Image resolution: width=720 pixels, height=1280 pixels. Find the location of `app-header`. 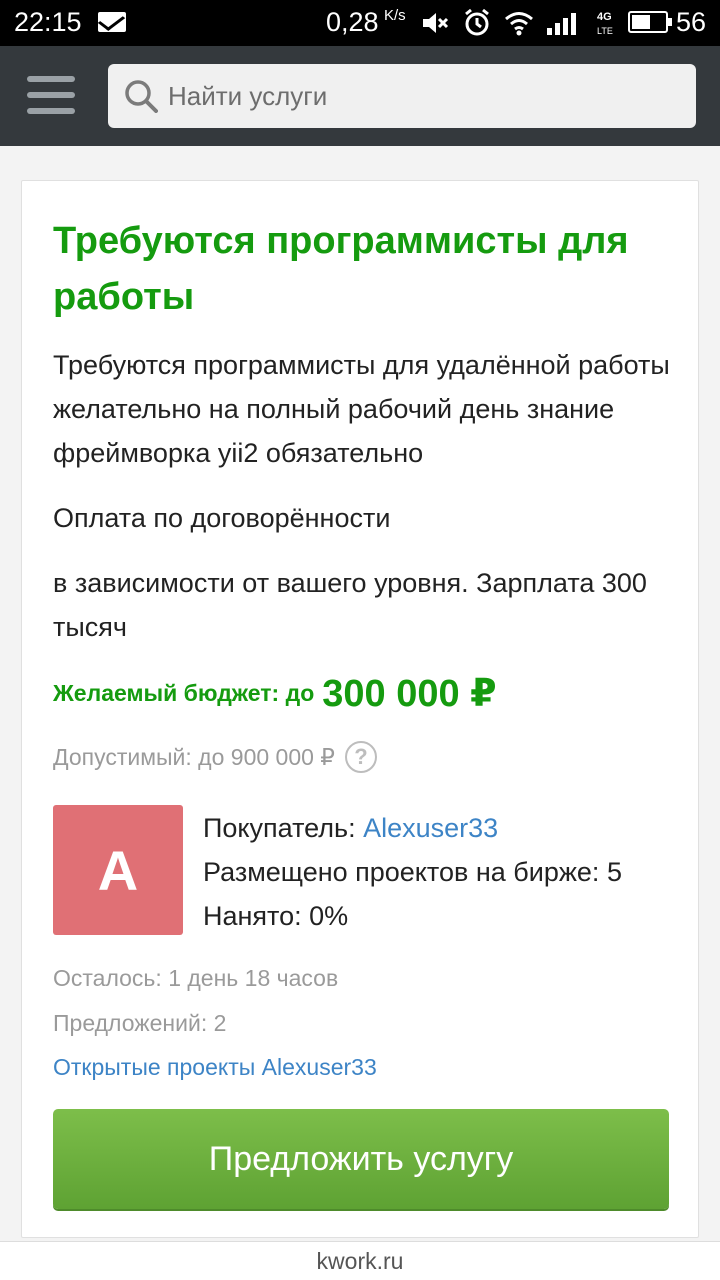

app-header is located at coordinates (360, 96).